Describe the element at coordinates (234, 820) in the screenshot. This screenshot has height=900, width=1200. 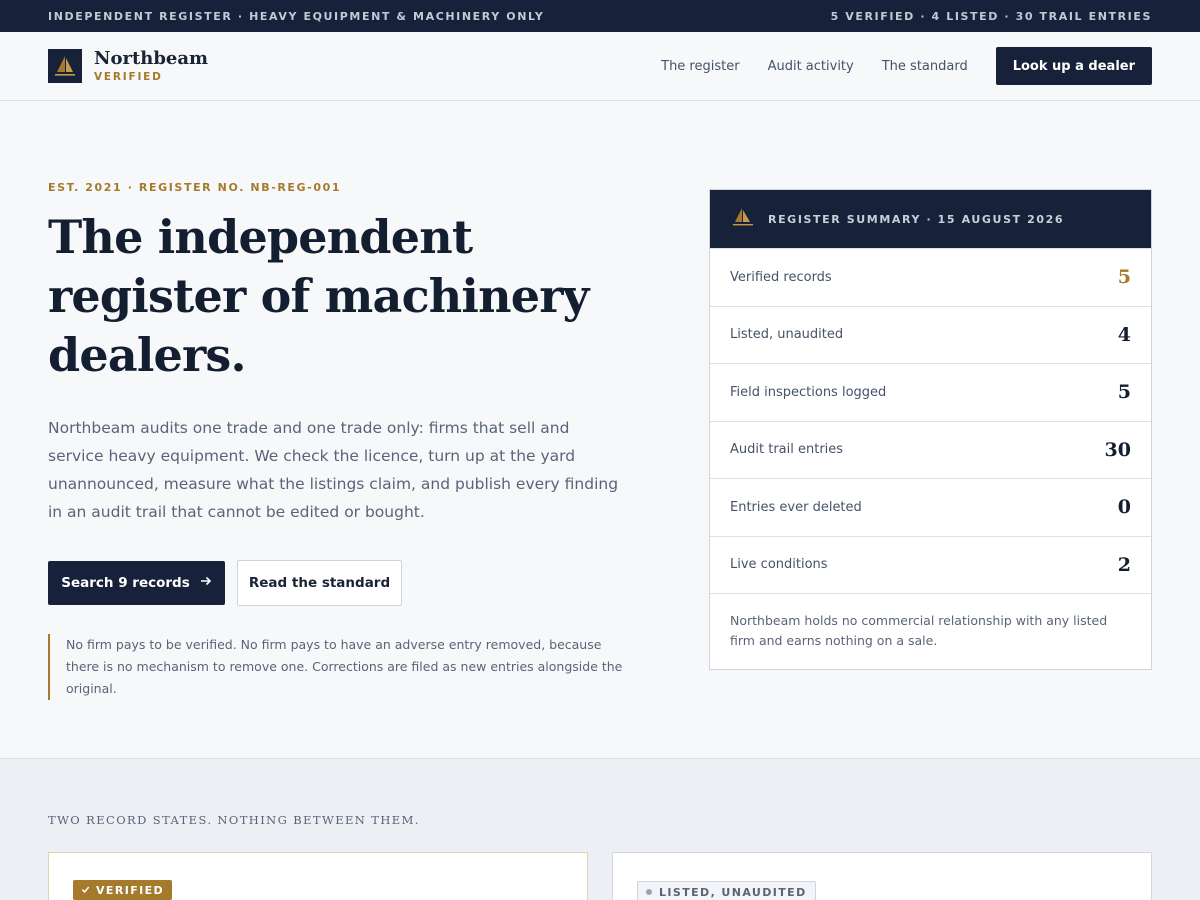
I see `record-states-eyebrow: TWO RECORD STATES. NOTHING BETWEEN THEM.` at that location.